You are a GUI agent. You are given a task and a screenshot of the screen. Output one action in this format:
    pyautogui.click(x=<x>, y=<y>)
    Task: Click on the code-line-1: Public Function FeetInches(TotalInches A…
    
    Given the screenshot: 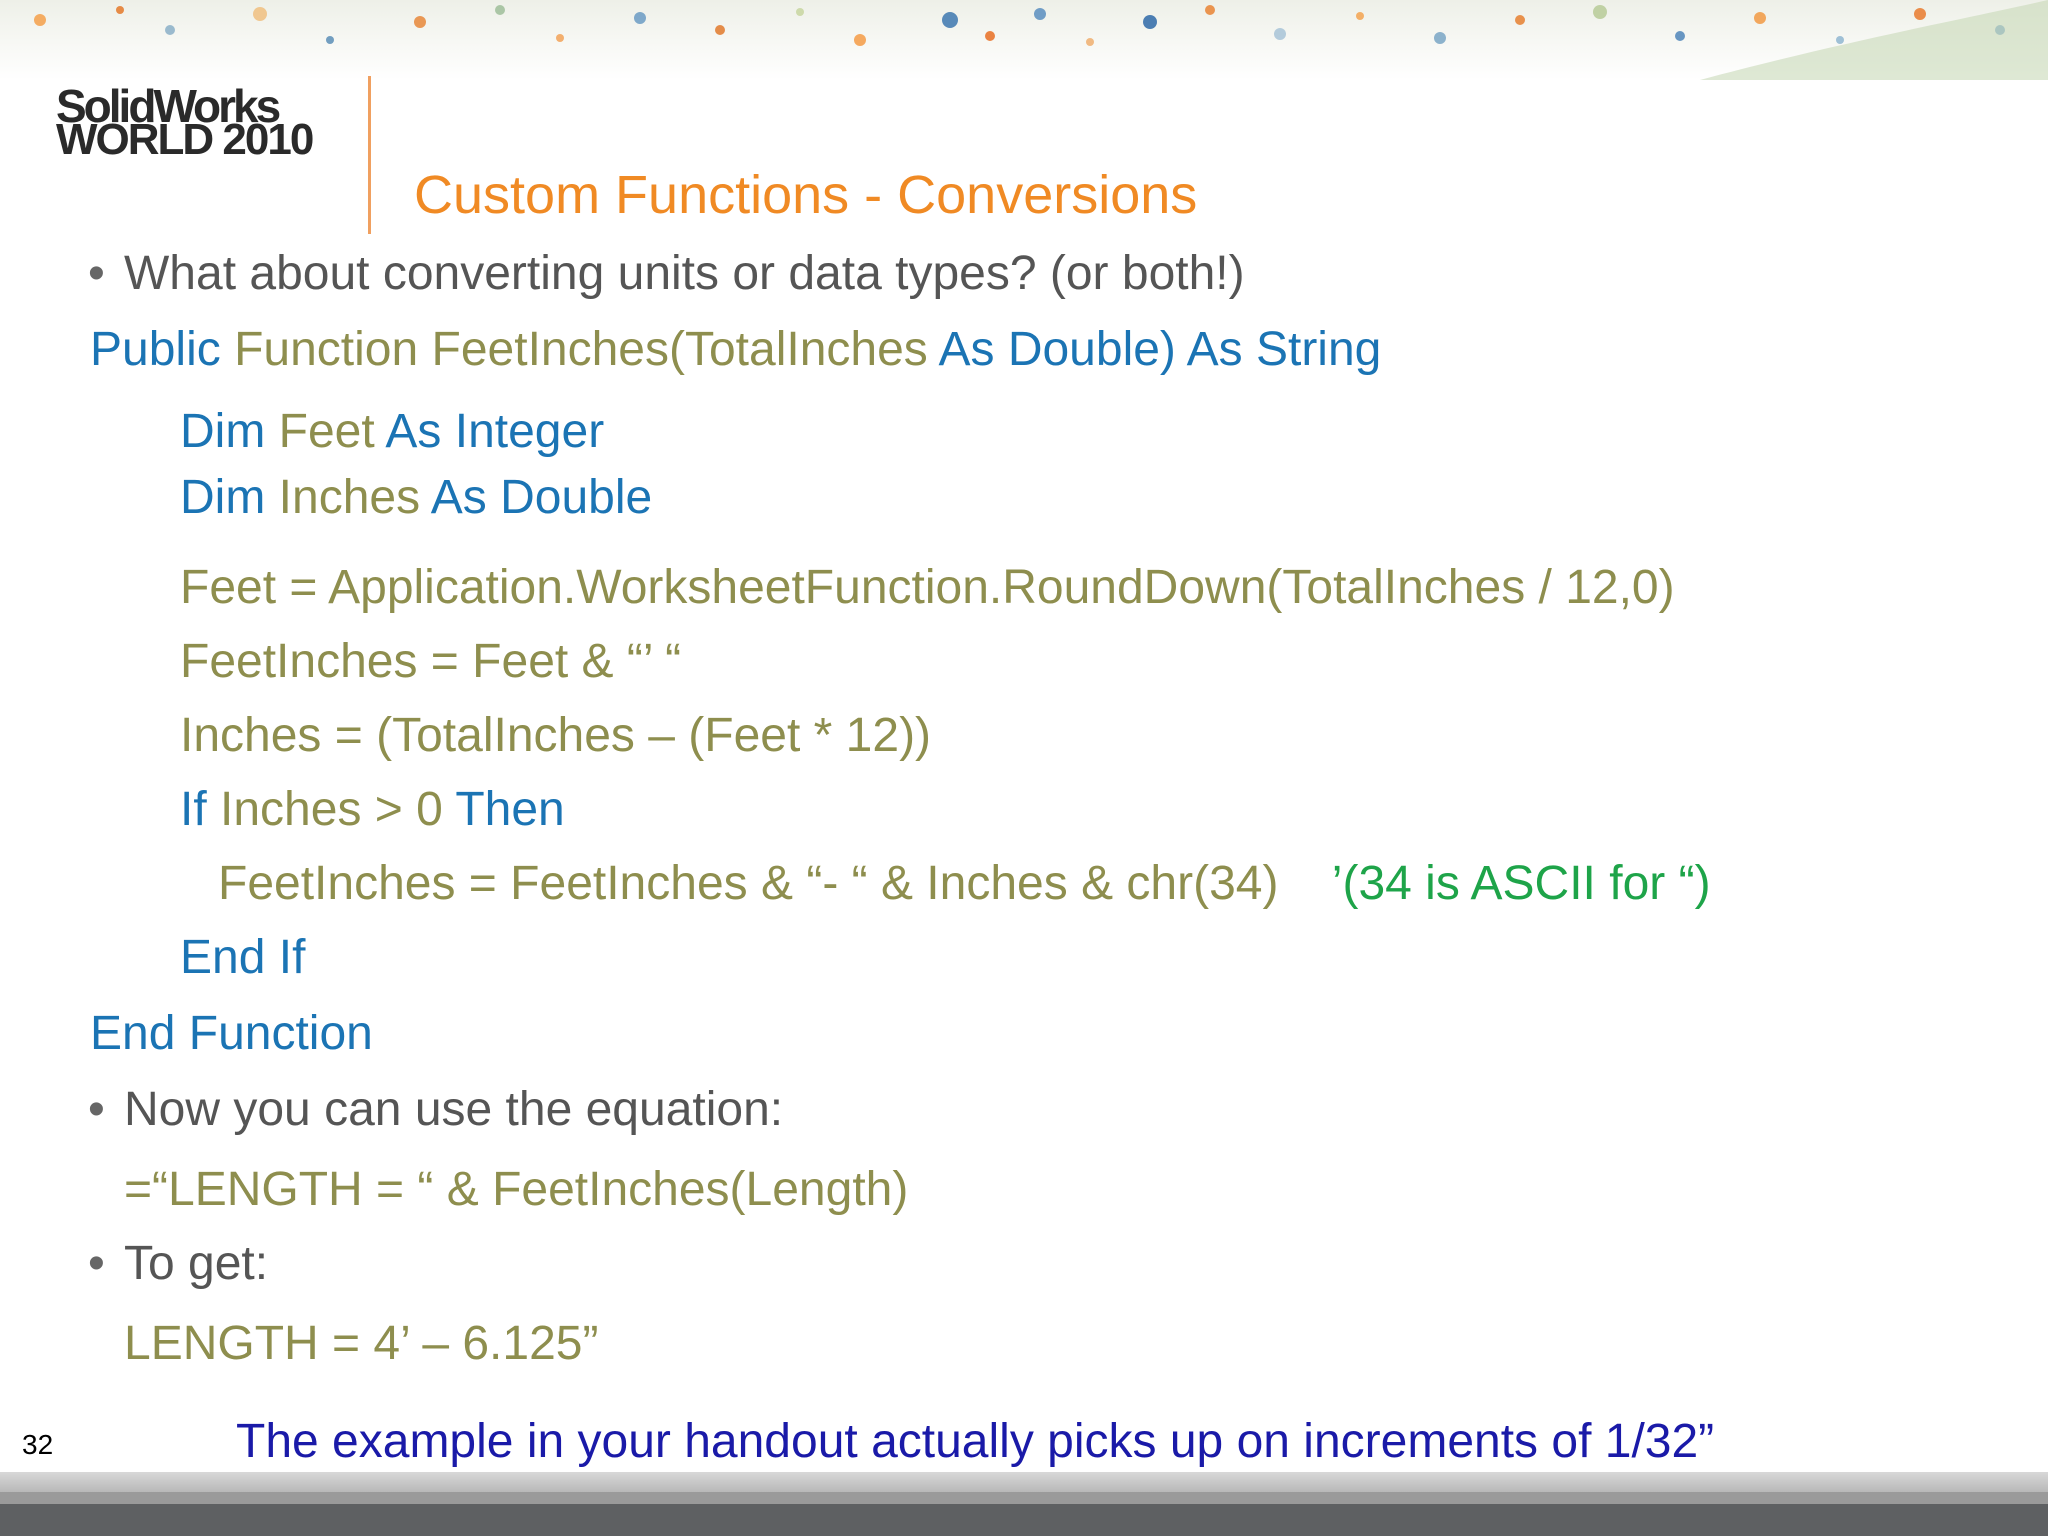 What is the action you would take?
    pyautogui.click(x=735, y=349)
    